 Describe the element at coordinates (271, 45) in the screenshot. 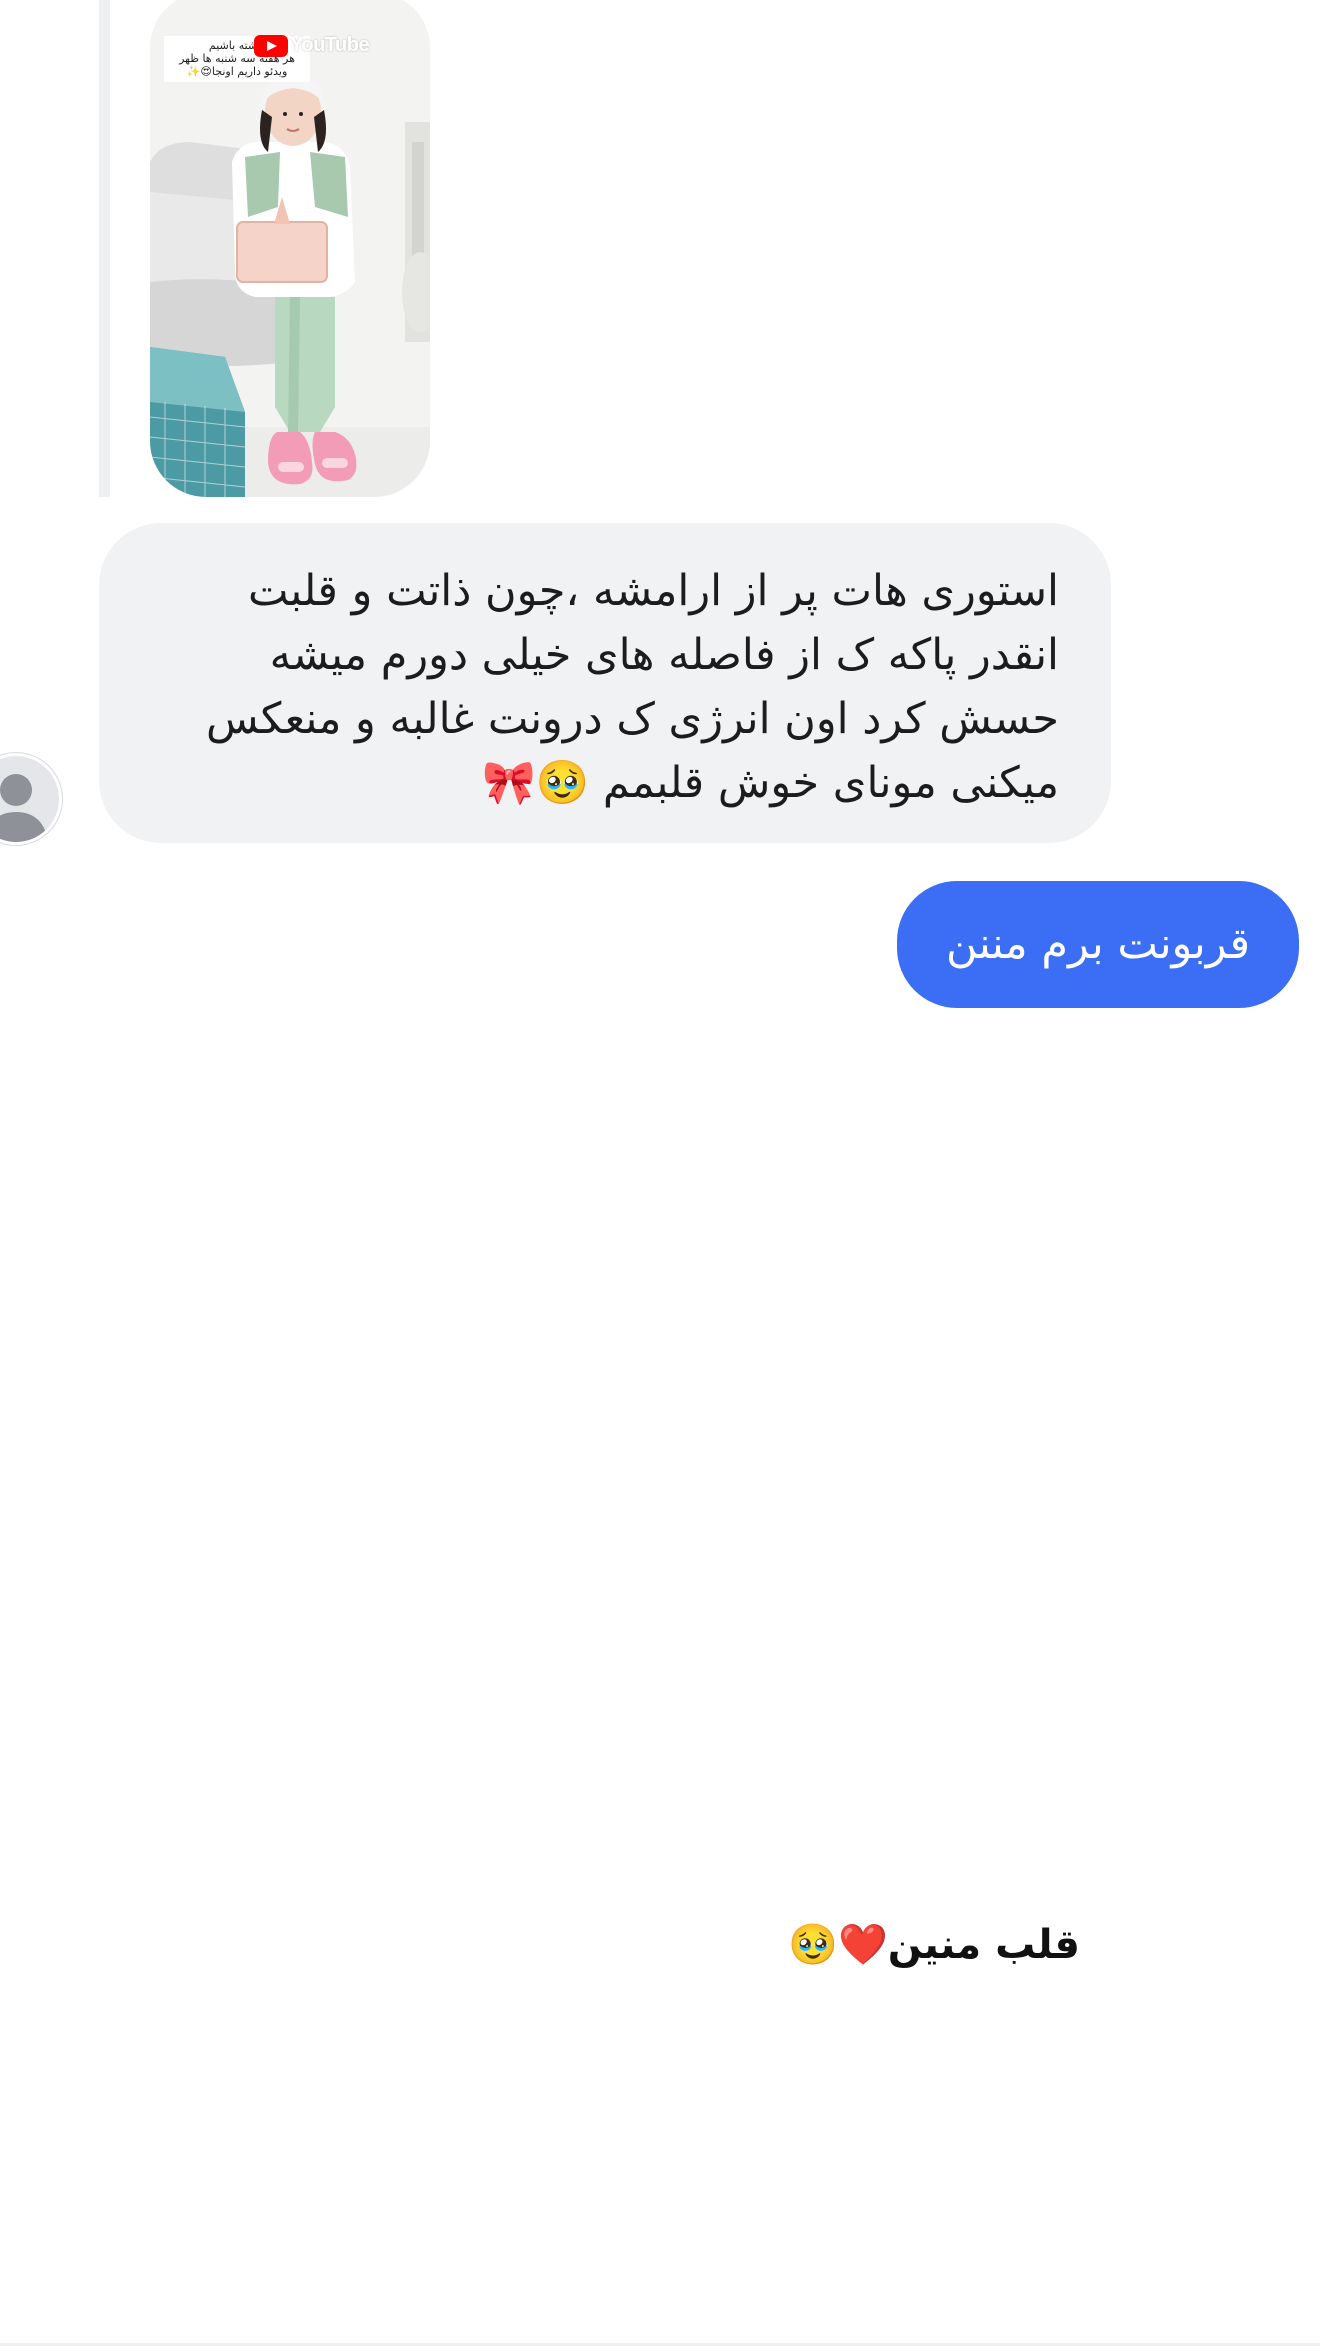

I see `youtube-play-icon` at that location.